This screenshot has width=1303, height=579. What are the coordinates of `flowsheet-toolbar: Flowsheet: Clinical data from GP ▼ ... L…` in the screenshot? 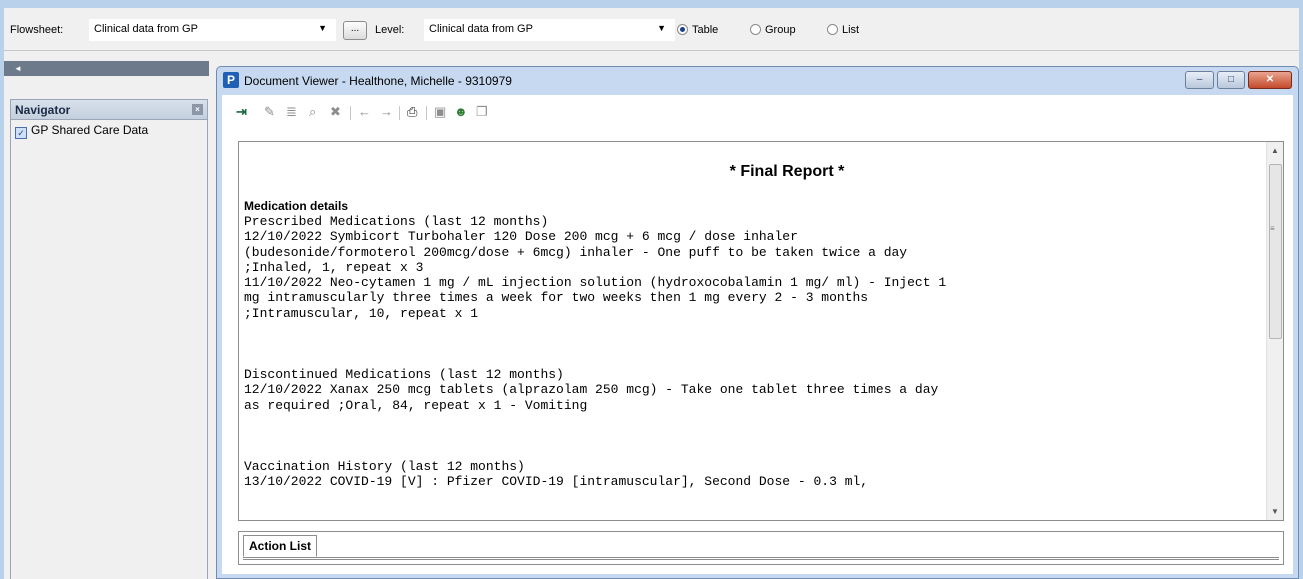 It's located at (651, 29).